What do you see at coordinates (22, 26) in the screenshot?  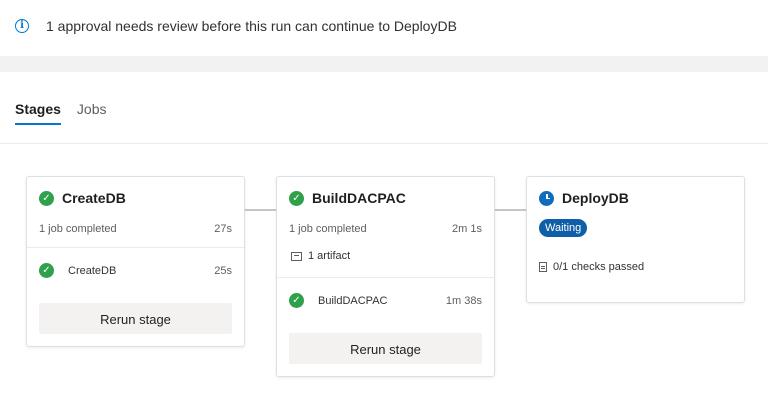 I see `info-icon: i` at bounding box center [22, 26].